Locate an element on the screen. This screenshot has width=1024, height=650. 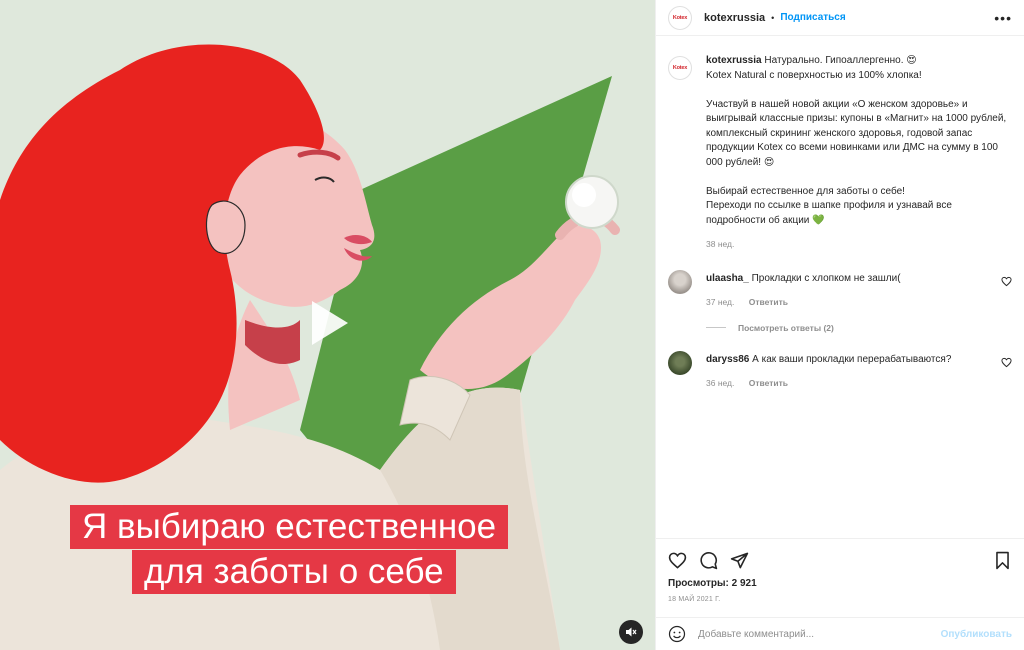
share-send-icon is located at coordinates (739, 560).